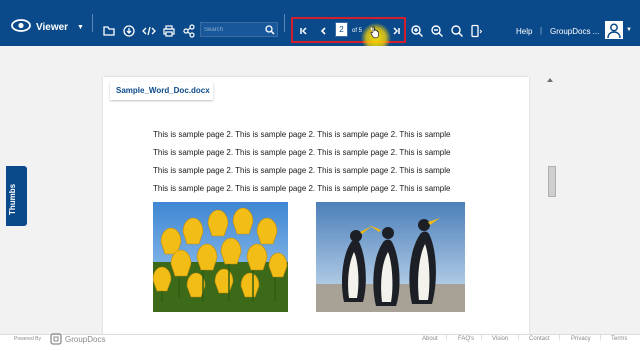 The height and width of the screenshot is (360, 640). Describe the element at coordinates (390, 257) in the screenshot. I see `penguins-image` at that location.